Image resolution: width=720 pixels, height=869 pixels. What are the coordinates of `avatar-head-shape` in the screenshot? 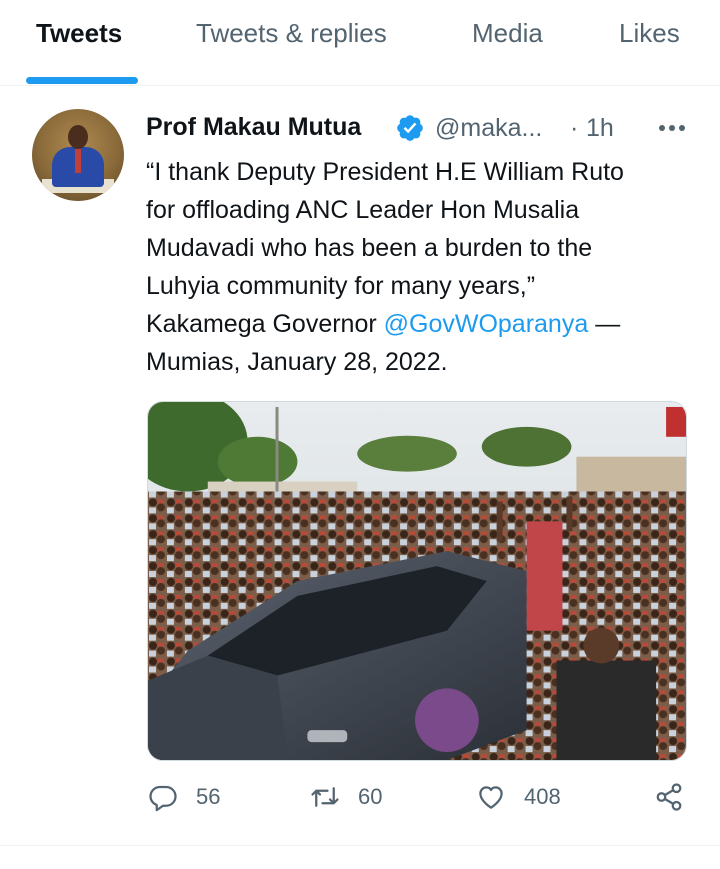 It's located at (78, 137).